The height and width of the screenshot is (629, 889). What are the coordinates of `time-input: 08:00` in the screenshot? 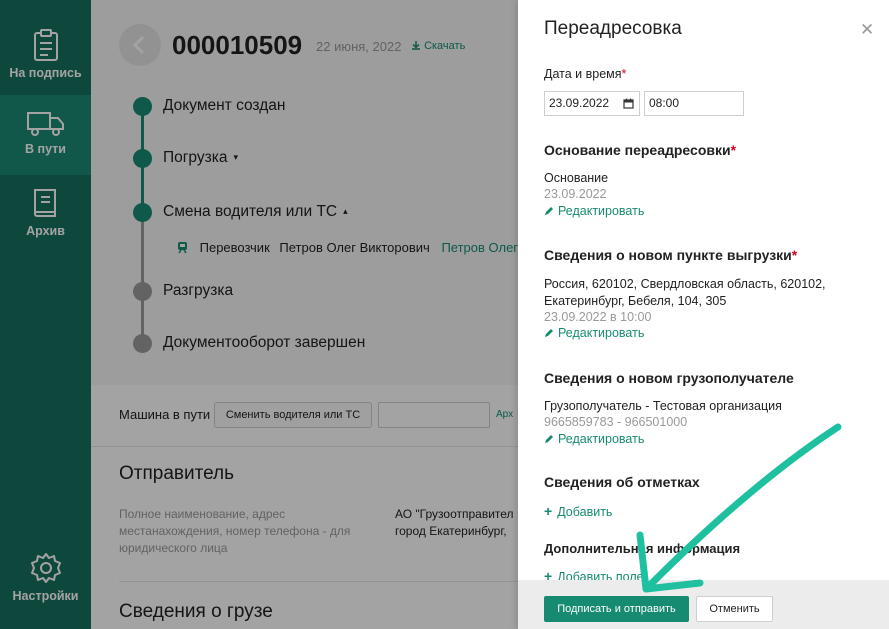 It's located at (694, 103).